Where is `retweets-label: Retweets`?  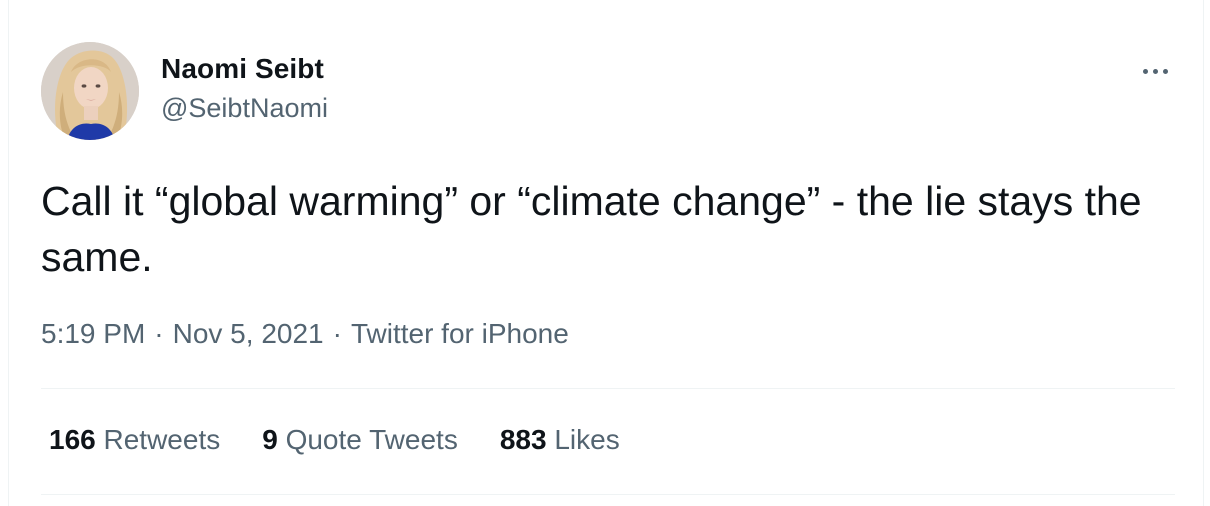
retweets-label: Retweets is located at coordinates (162, 439).